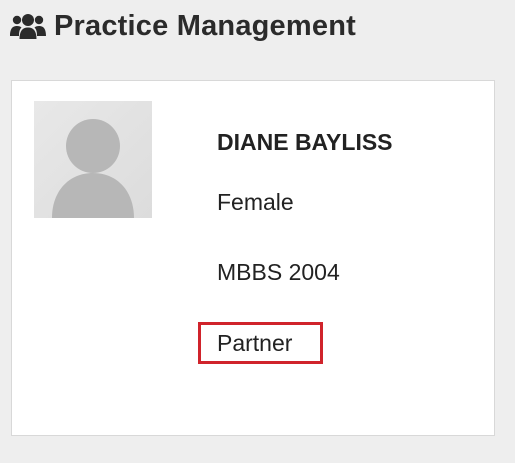 Image resolution: width=515 pixels, height=463 pixels. I want to click on member-role: Partner, so click(260, 343).